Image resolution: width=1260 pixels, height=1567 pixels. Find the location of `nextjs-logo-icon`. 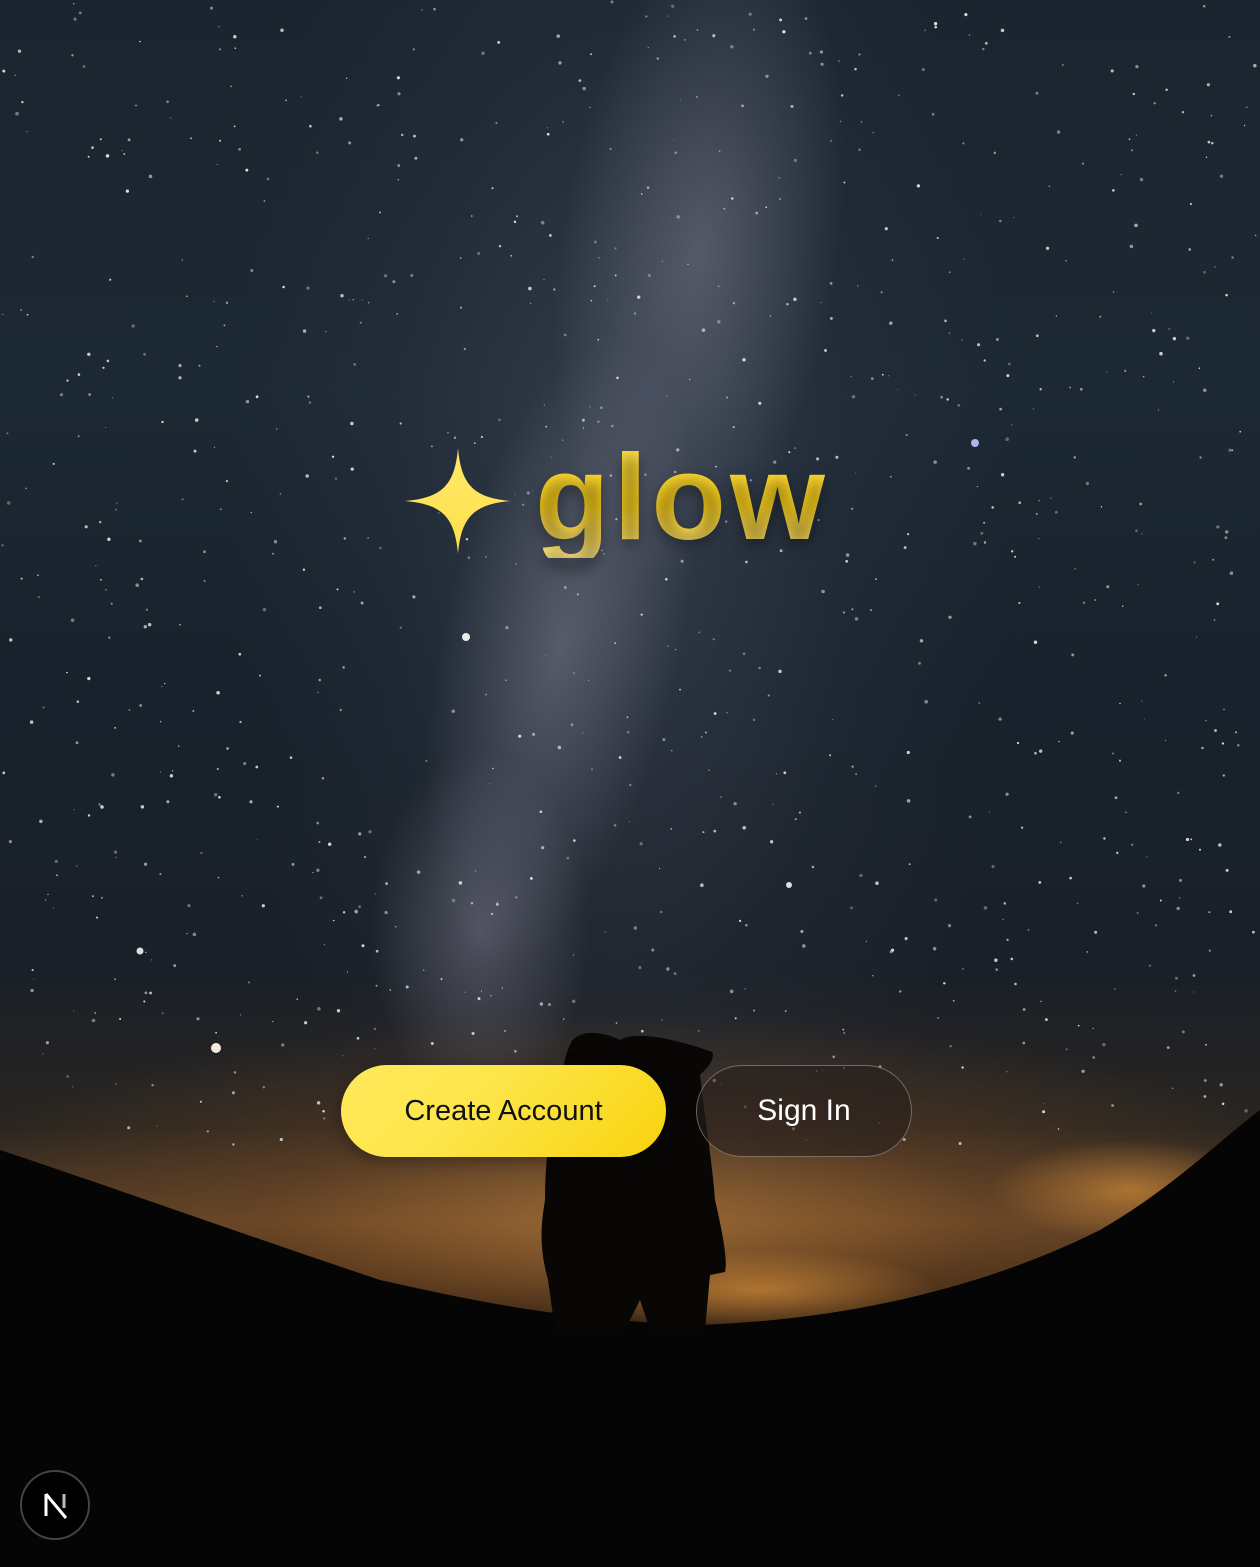

nextjs-logo-icon is located at coordinates (56, 1506).